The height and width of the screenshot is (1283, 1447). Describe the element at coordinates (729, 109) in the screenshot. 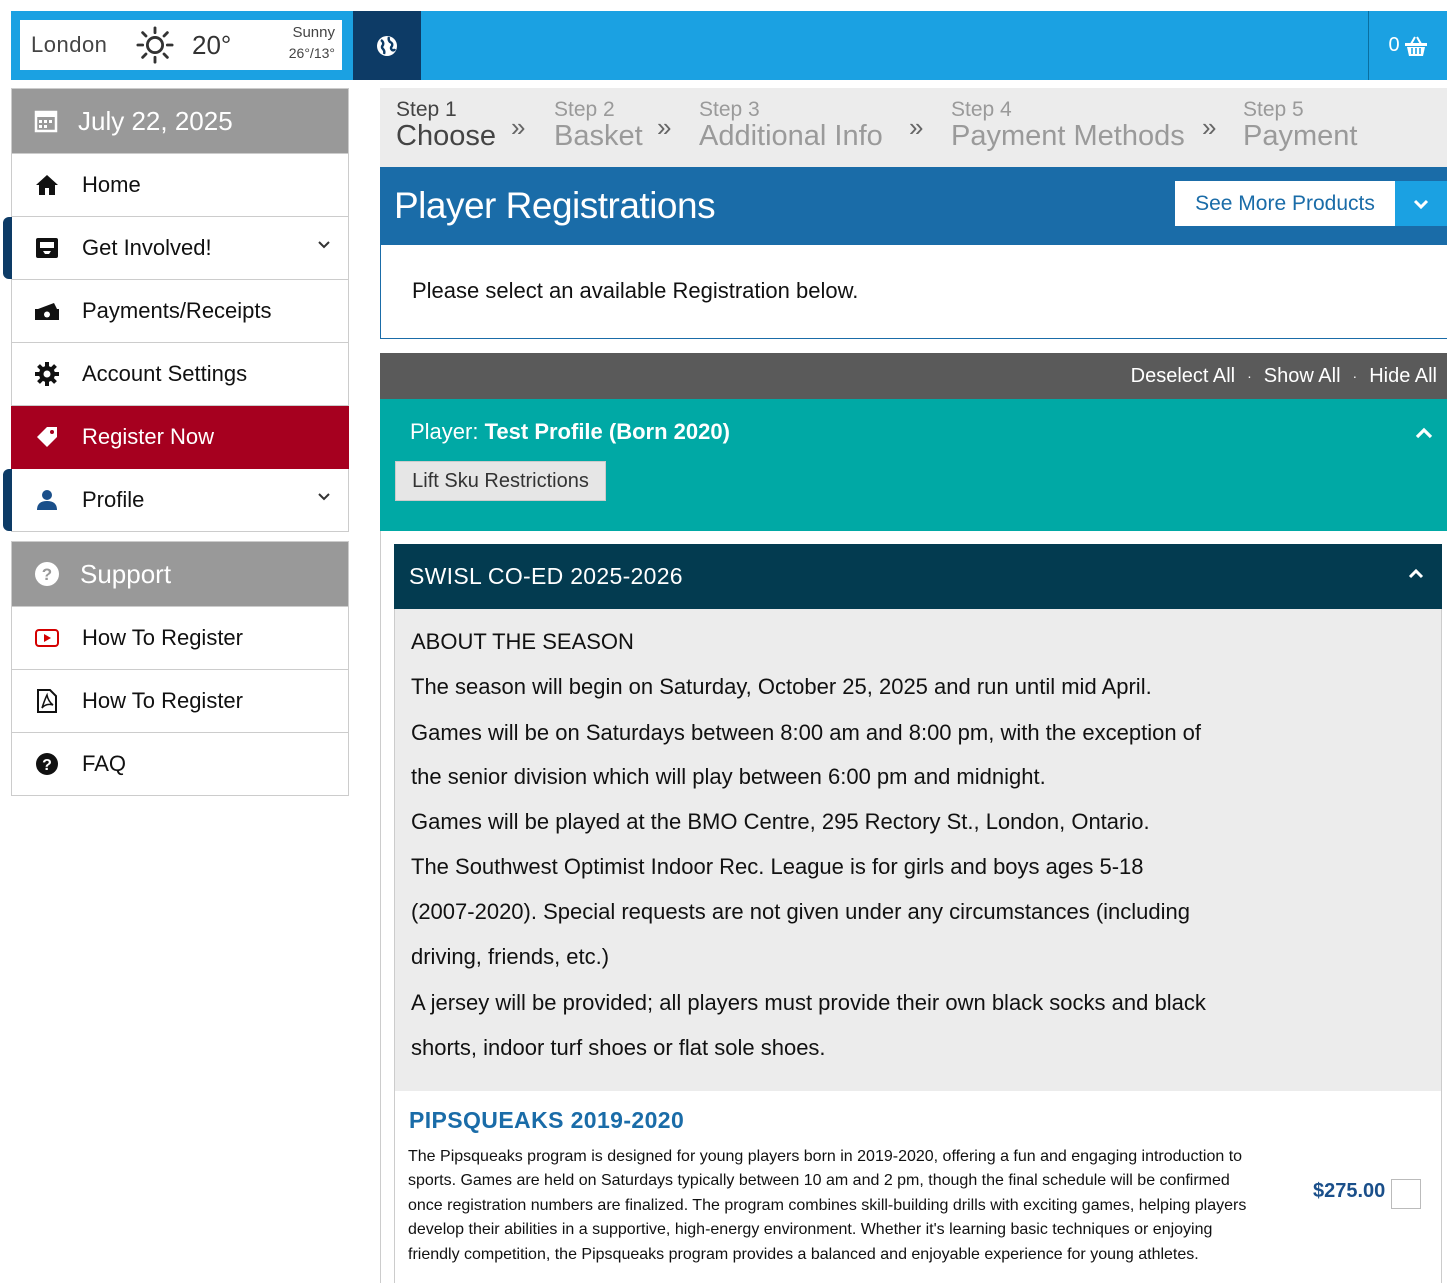

I see `step-number: Step 3` at that location.